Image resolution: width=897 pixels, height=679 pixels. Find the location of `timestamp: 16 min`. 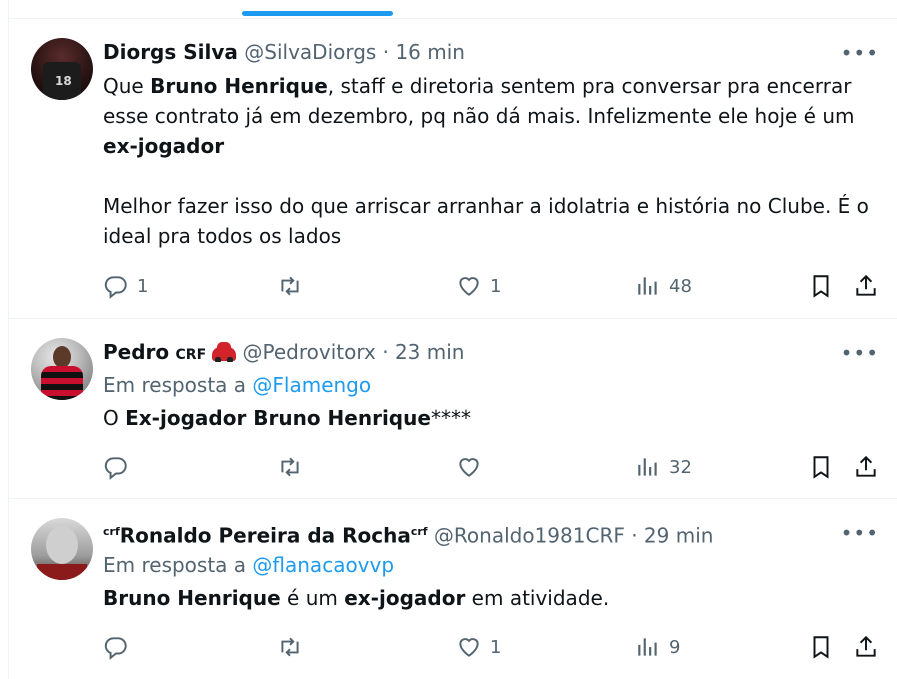

timestamp: 16 min is located at coordinates (430, 52).